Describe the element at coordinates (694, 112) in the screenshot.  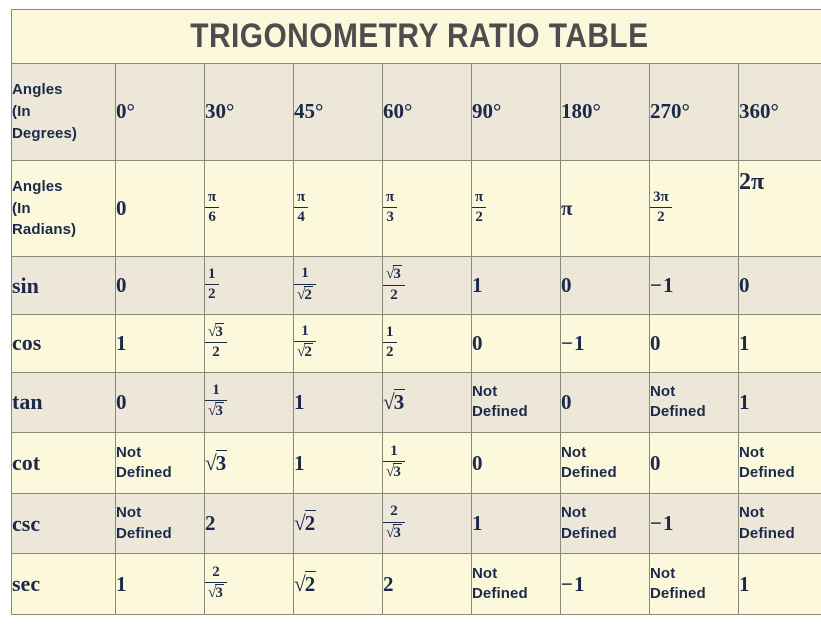
I see `cell-deg-270: 270°` at that location.